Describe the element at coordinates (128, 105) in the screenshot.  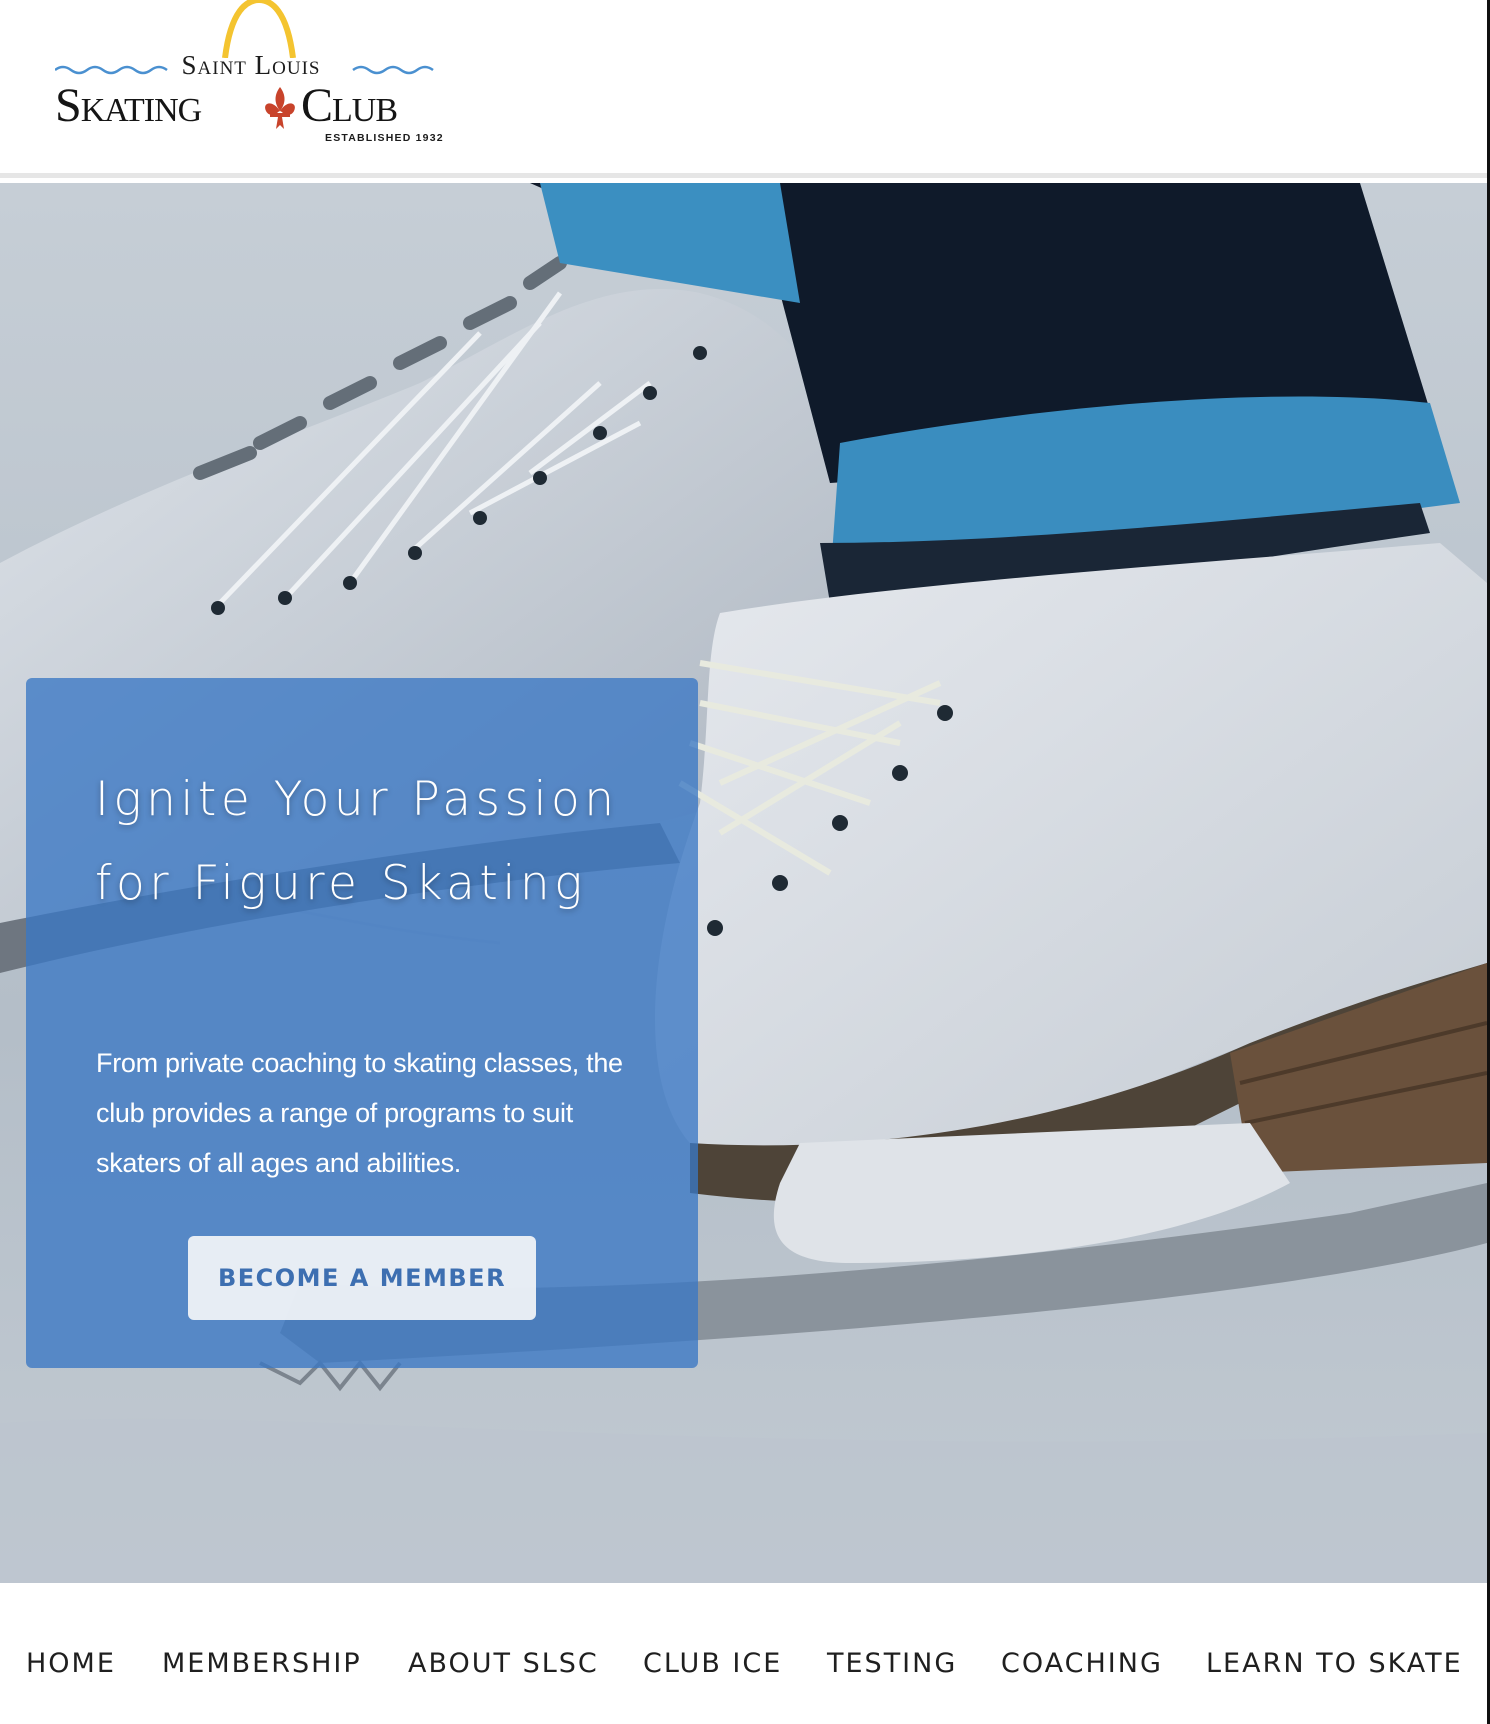
I see `logo-word-skating: Skating` at that location.